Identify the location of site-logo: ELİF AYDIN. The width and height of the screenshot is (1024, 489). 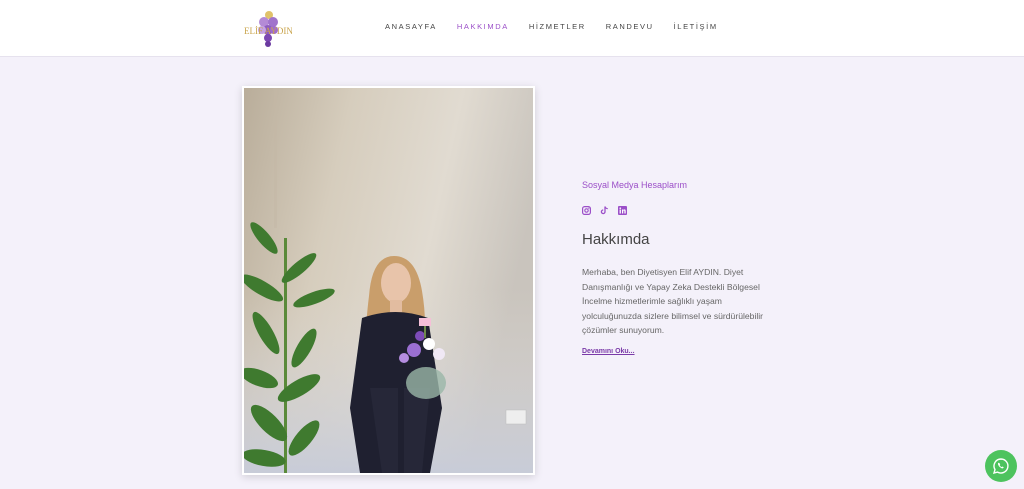
(267, 29).